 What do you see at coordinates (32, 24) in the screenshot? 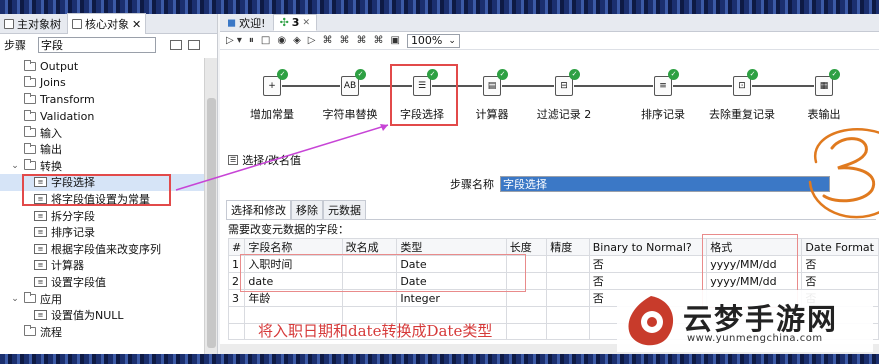
I see `tab-main-object-tree: 主对象树` at bounding box center [32, 24].